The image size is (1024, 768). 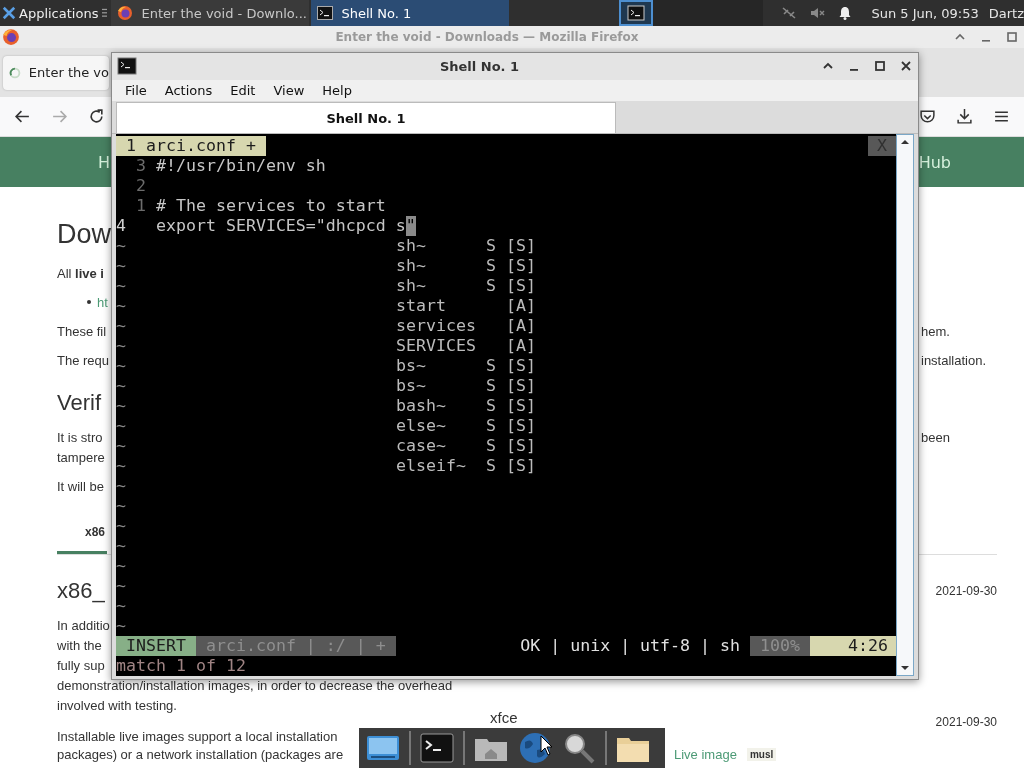 I want to click on menu-item: File, so click(x=136, y=91).